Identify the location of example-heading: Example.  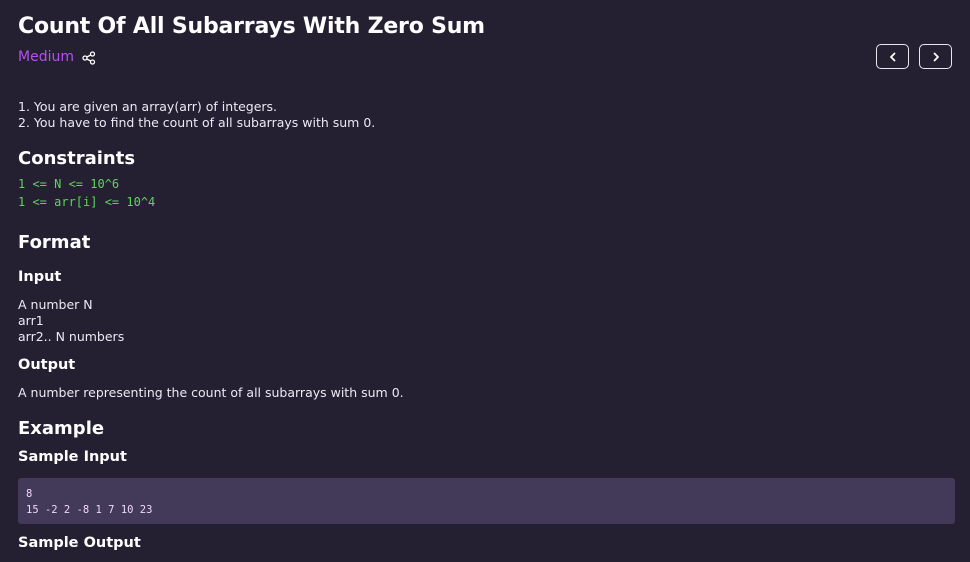
(61, 428).